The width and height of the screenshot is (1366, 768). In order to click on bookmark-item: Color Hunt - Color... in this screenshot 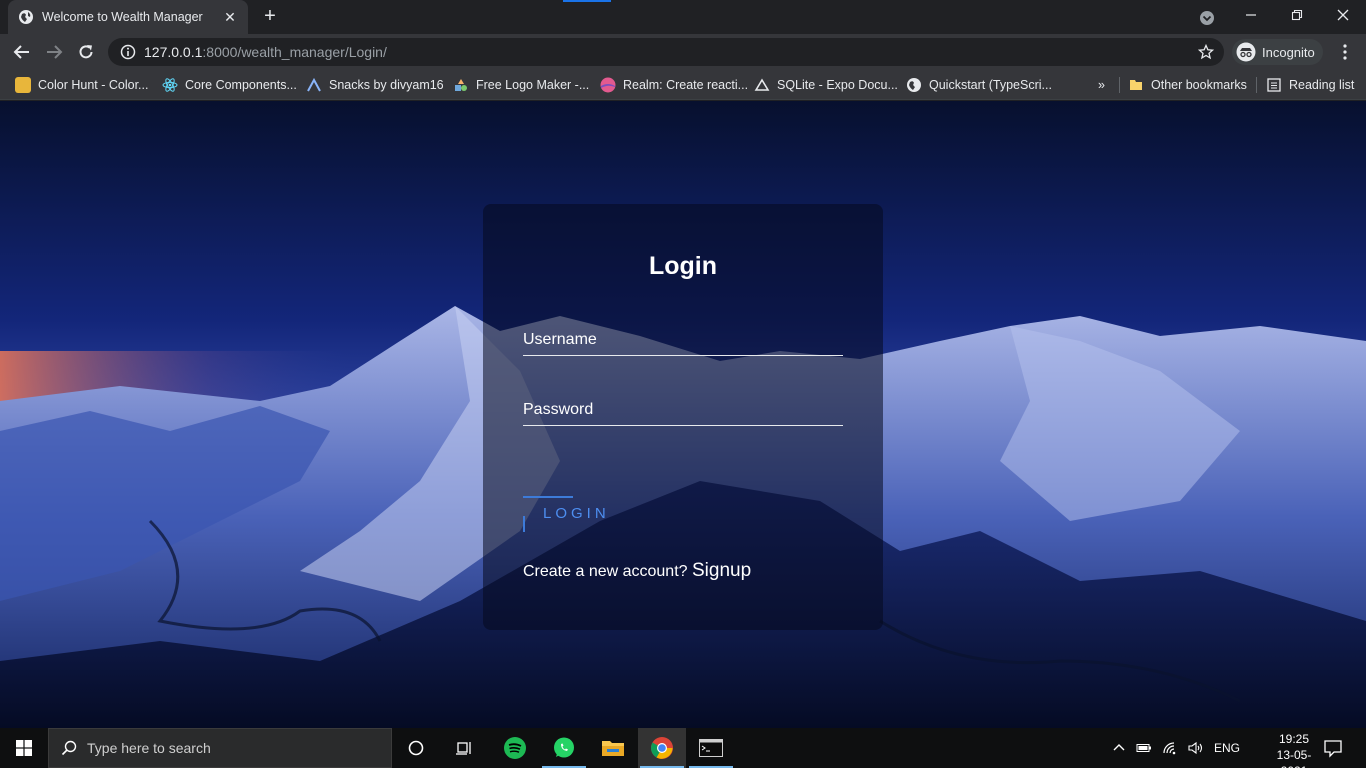, I will do `click(81, 85)`.